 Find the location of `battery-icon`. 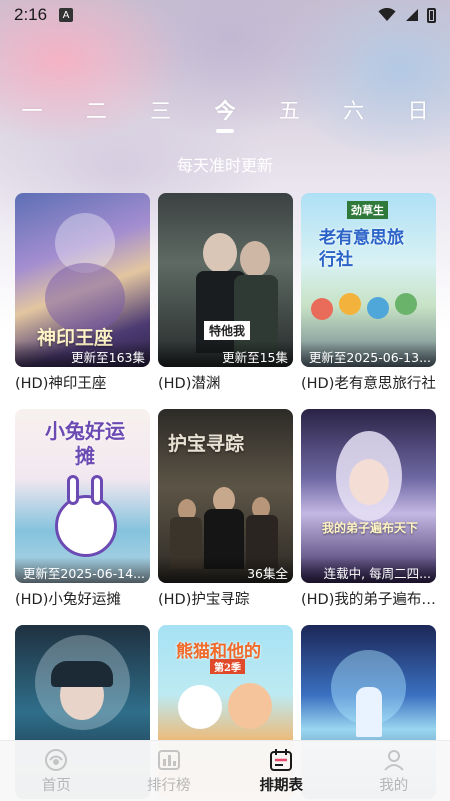

battery-icon is located at coordinates (431, 15).